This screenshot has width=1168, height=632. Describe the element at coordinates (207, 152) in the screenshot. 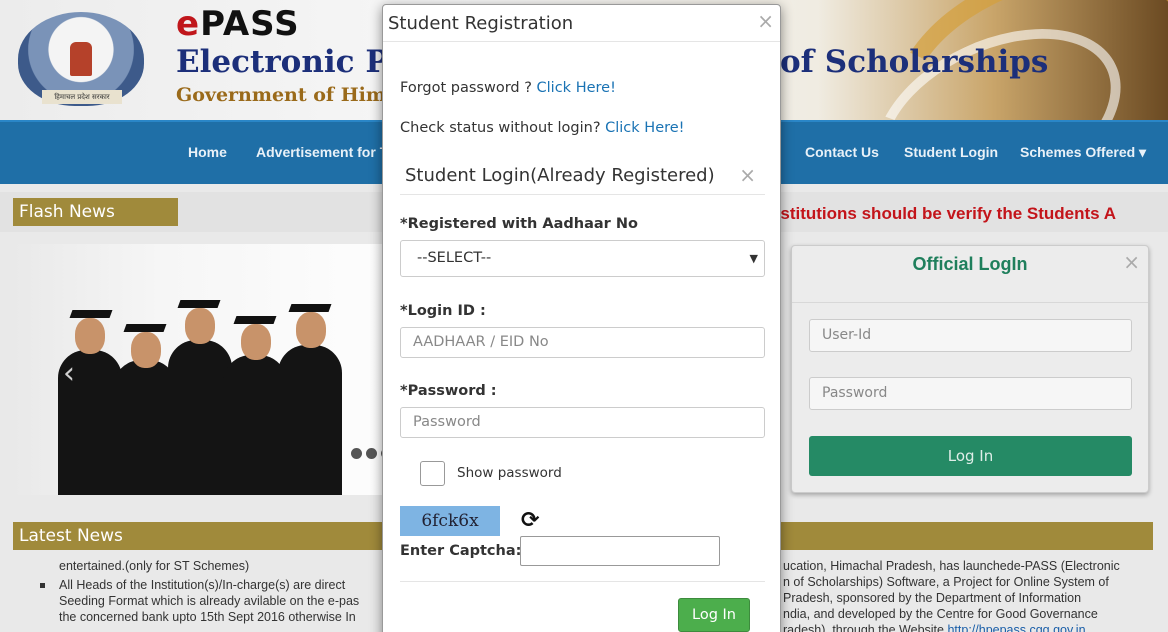

I see `nav-home: Home` at that location.